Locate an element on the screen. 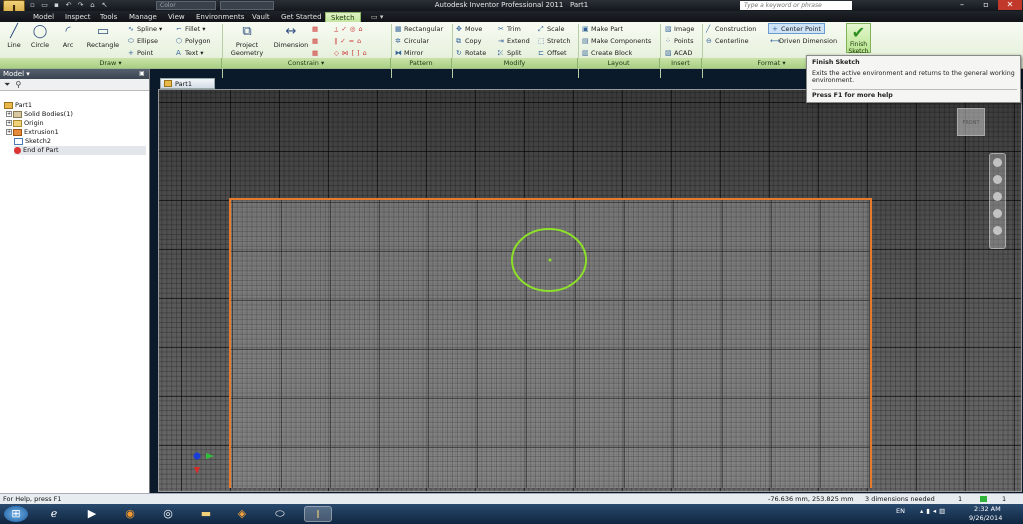 The image size is (1023, 524). points-button: ⁘ Points is located at coordinates (679, 41).